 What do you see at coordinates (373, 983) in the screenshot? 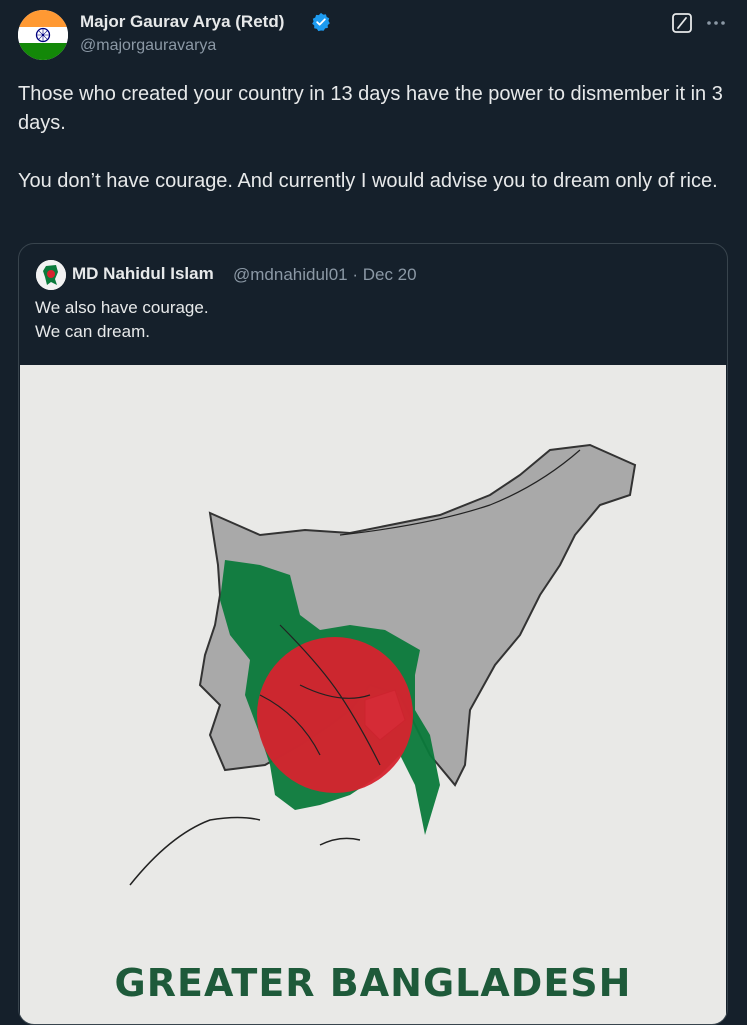
I see `map-caption: GREATER BANGLADESH` at bounding box center [373, 983].